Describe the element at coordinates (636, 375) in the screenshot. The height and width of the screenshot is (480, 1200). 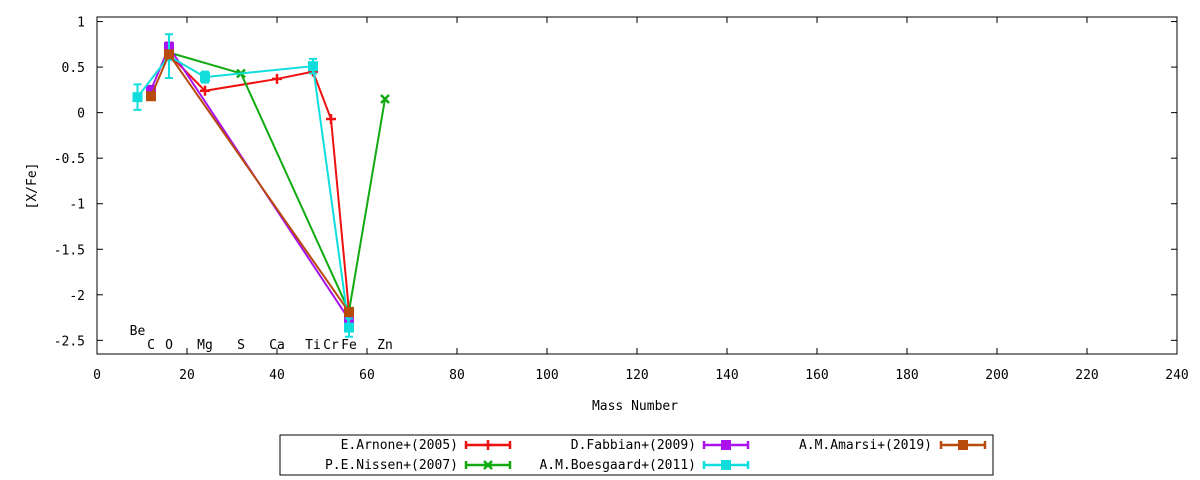
I see `x-tick-label: 120` at that location.